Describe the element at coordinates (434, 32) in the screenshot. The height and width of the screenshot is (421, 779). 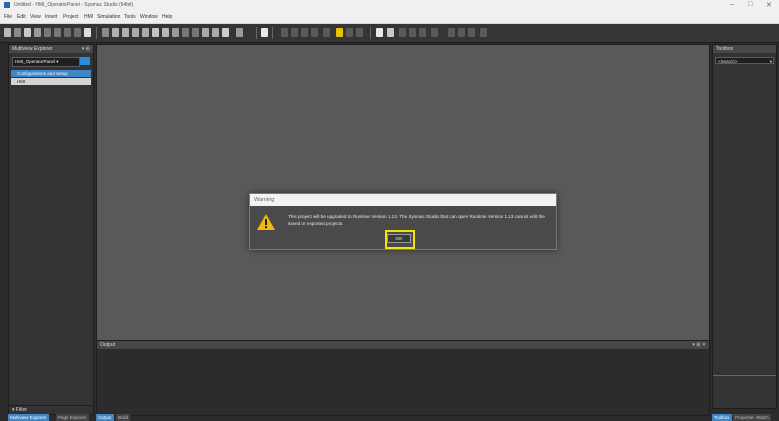
I see `breakpoint-icon` at that location.